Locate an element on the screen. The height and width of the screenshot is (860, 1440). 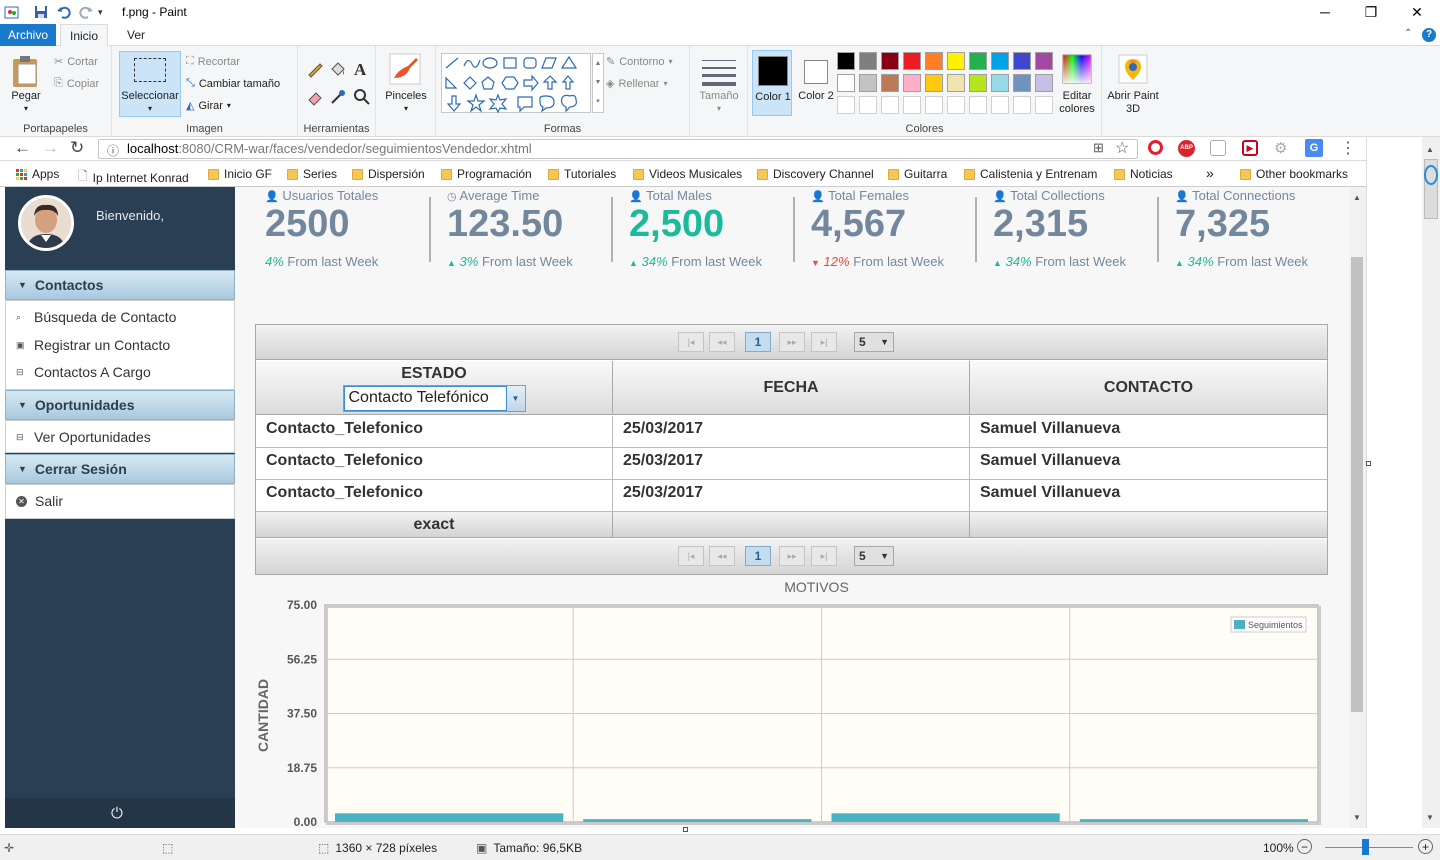
menu-busqueda-contacto: ⌕ Búsqueda de Contacto is located at coordinates (96, 317).